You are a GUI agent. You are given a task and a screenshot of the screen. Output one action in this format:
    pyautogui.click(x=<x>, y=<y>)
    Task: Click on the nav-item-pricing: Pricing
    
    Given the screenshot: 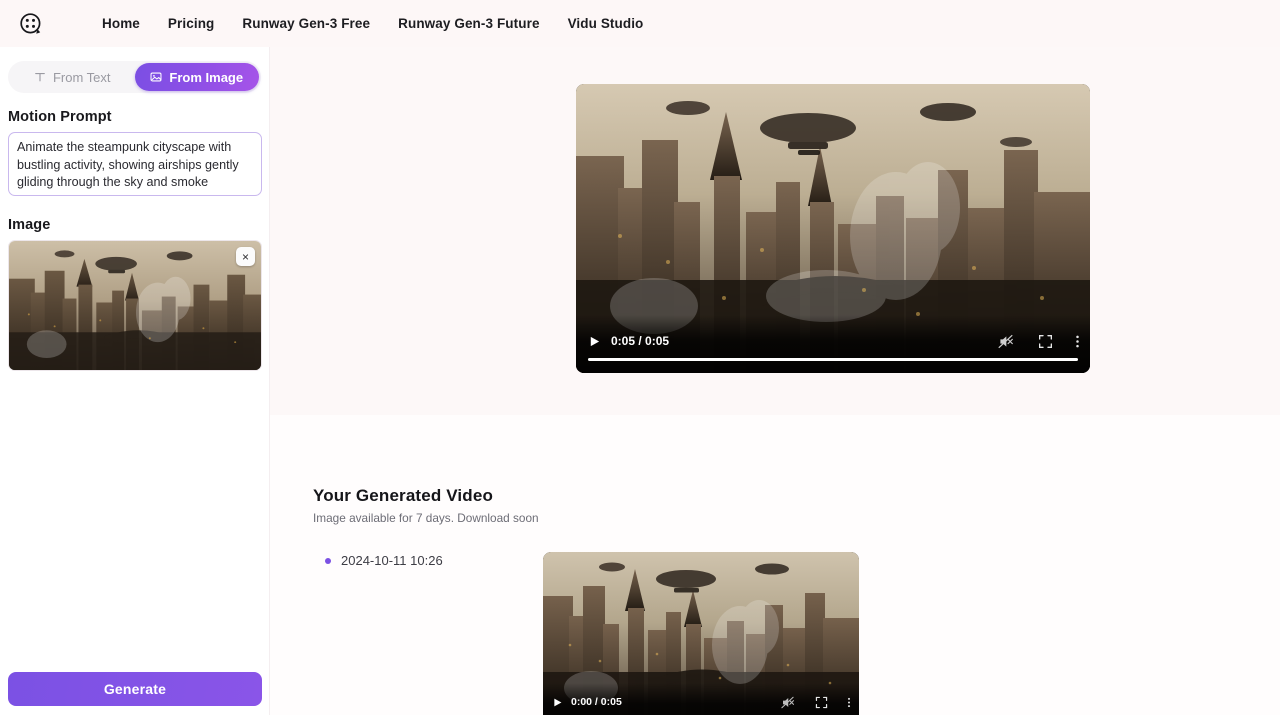 What is the action you would take?
    pyautogui.click(x=191, y=23)
    